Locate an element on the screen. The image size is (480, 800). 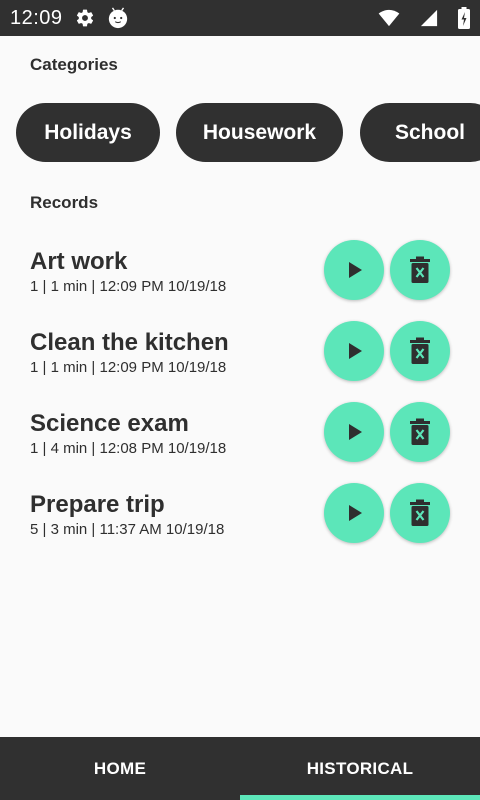
category-chip-holidays: Holidays is located at coordinates (88, 132).